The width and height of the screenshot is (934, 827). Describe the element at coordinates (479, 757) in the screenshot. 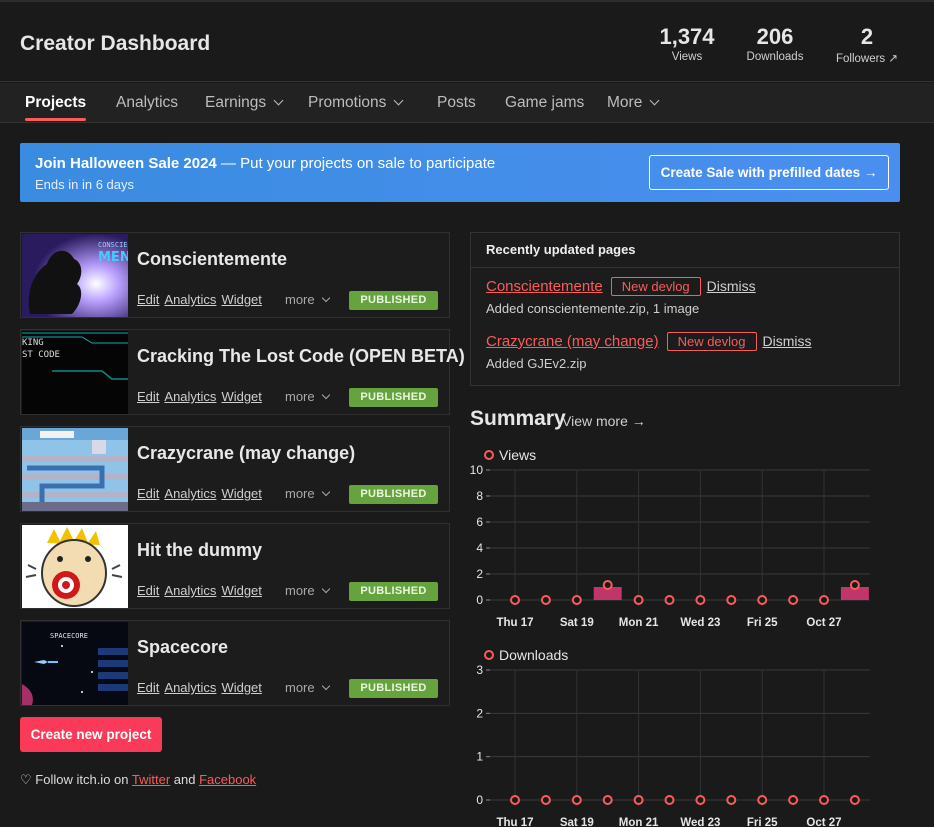

I see `y-tick-label: 1` at that location.